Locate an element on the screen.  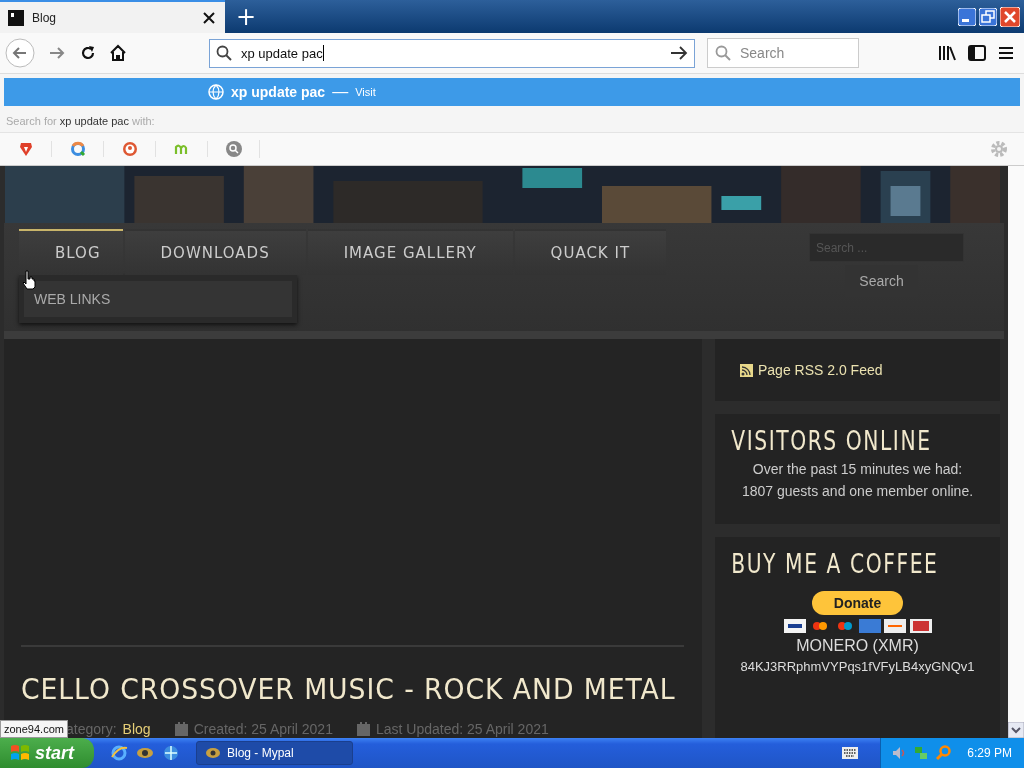
reload-icon is located at coordinates (88, 53).